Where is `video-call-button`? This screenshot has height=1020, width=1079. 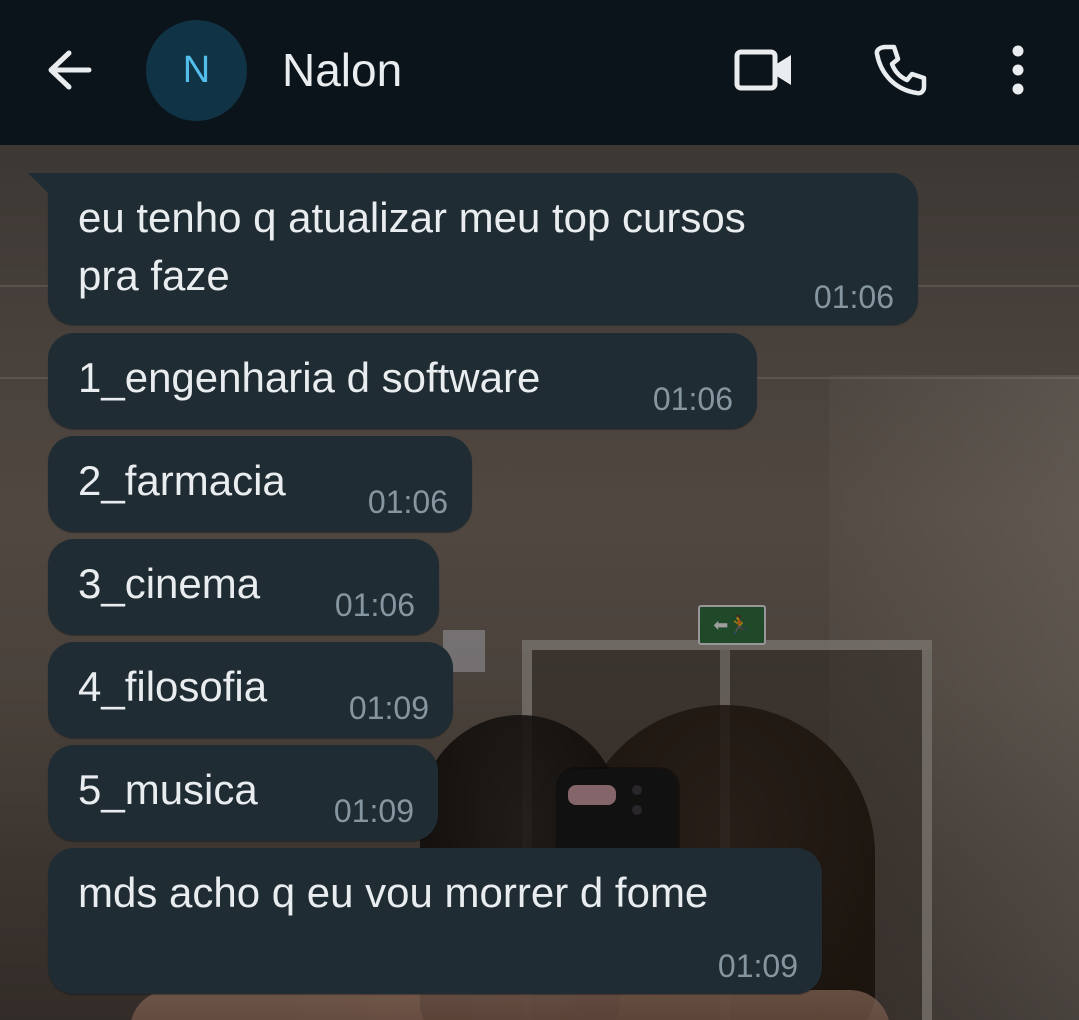
video-call-button is located at coordinates (764, 70).